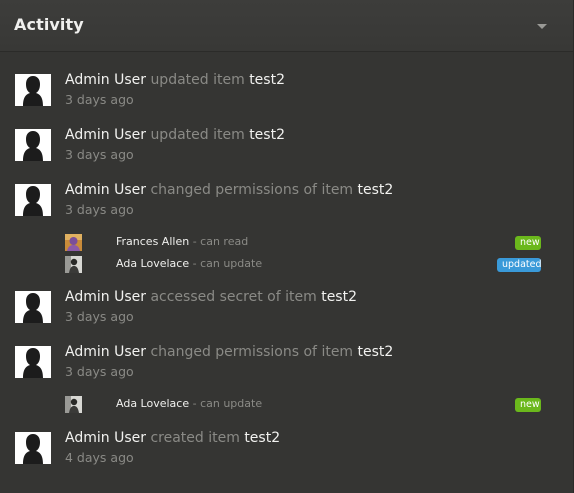  Describe the element at coordinates (542, 27) in the screenshot. I see `chevron-down-icon` at that location.